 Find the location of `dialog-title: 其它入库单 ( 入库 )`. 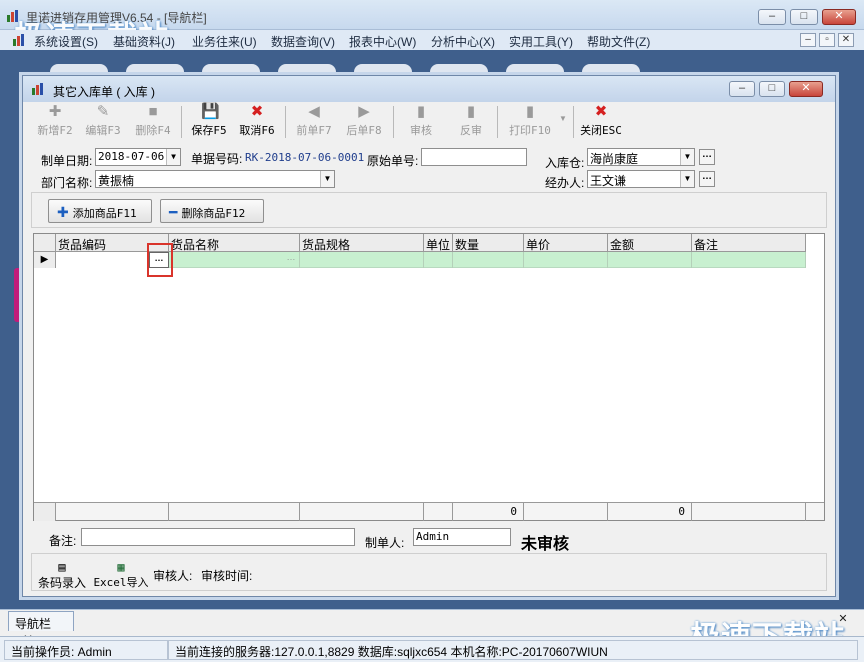

dialog-title: 其它入库单 ( 入库 ) is located at coordinates (104, 92).